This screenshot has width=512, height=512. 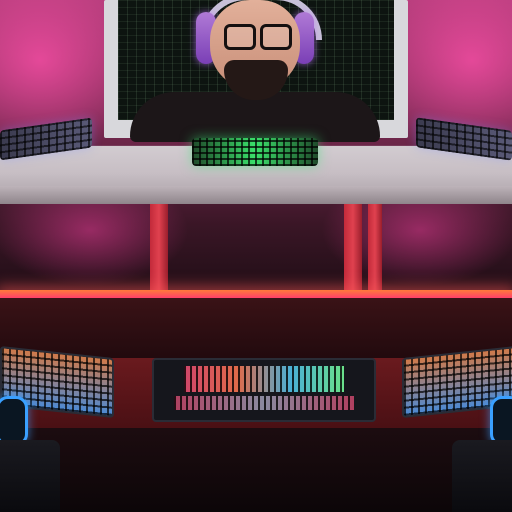 What do you see at coordinates (14, 421) in the screenshot?
I see `left-speaker-icon` at bounding box center [14, 421].